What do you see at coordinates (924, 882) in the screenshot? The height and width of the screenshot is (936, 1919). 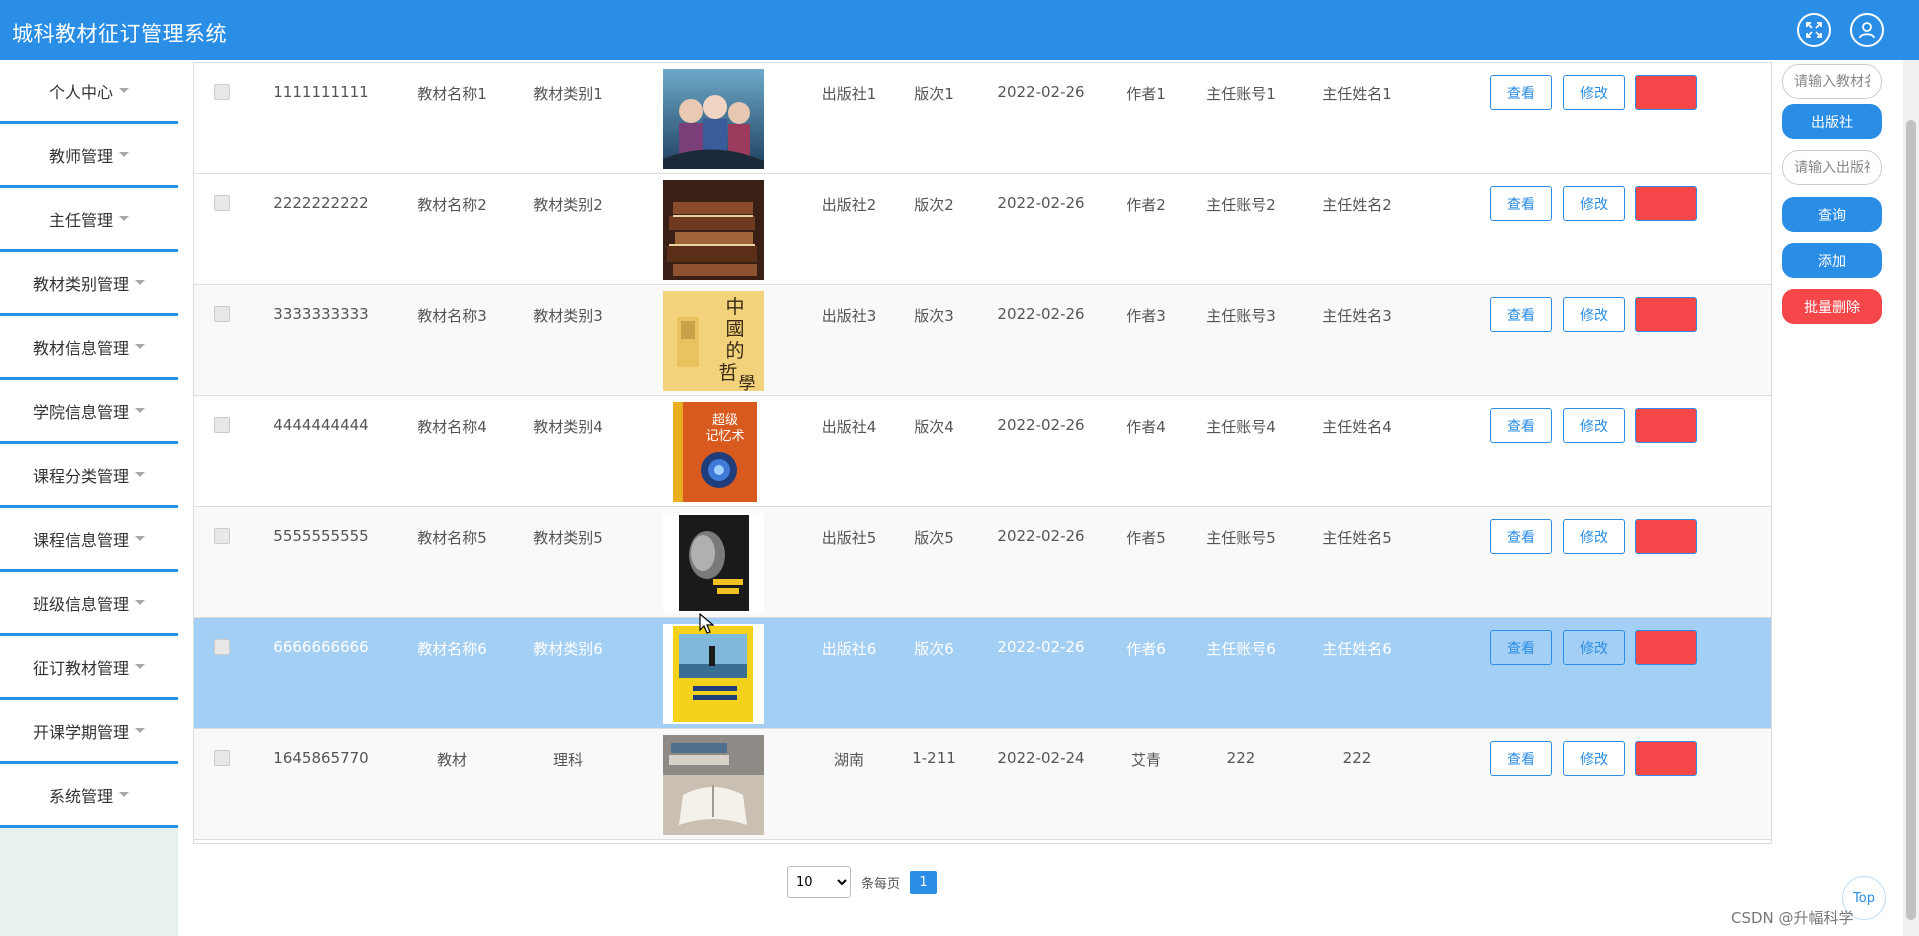 I see `page-number-current: 1` at bounding box center [924, 882].